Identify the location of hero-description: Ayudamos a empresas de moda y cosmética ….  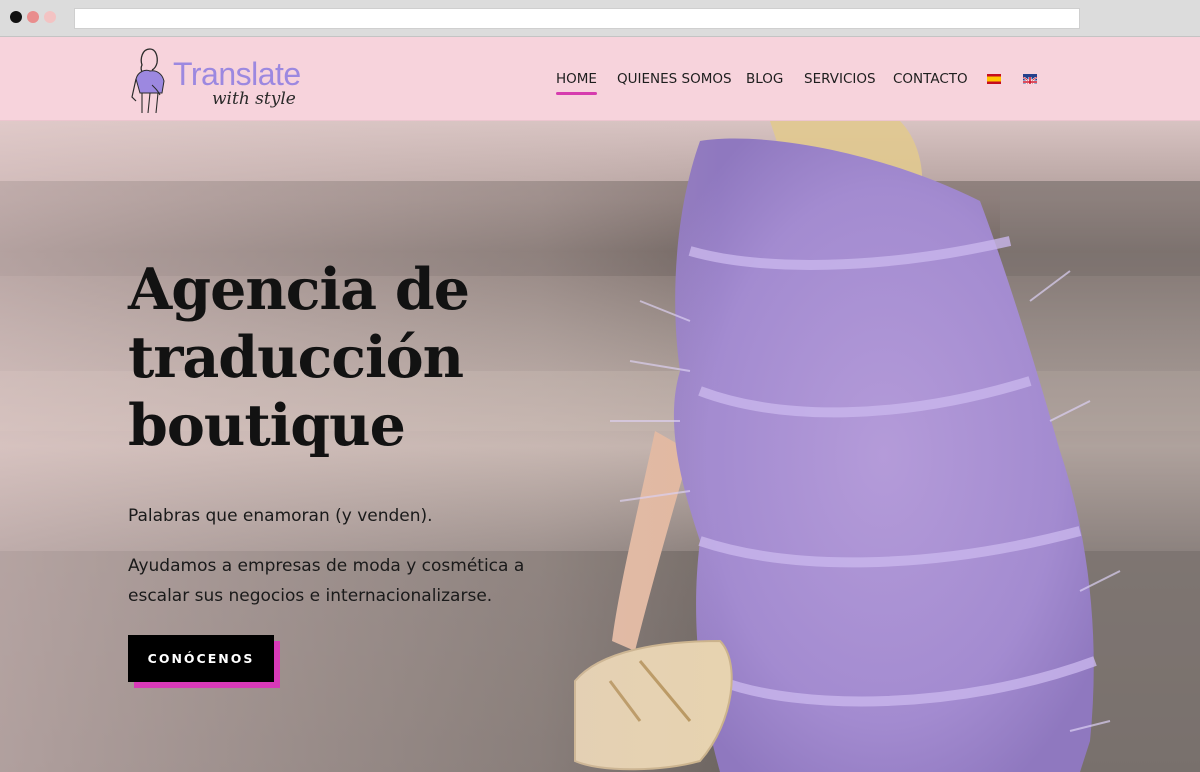
(326, 581).